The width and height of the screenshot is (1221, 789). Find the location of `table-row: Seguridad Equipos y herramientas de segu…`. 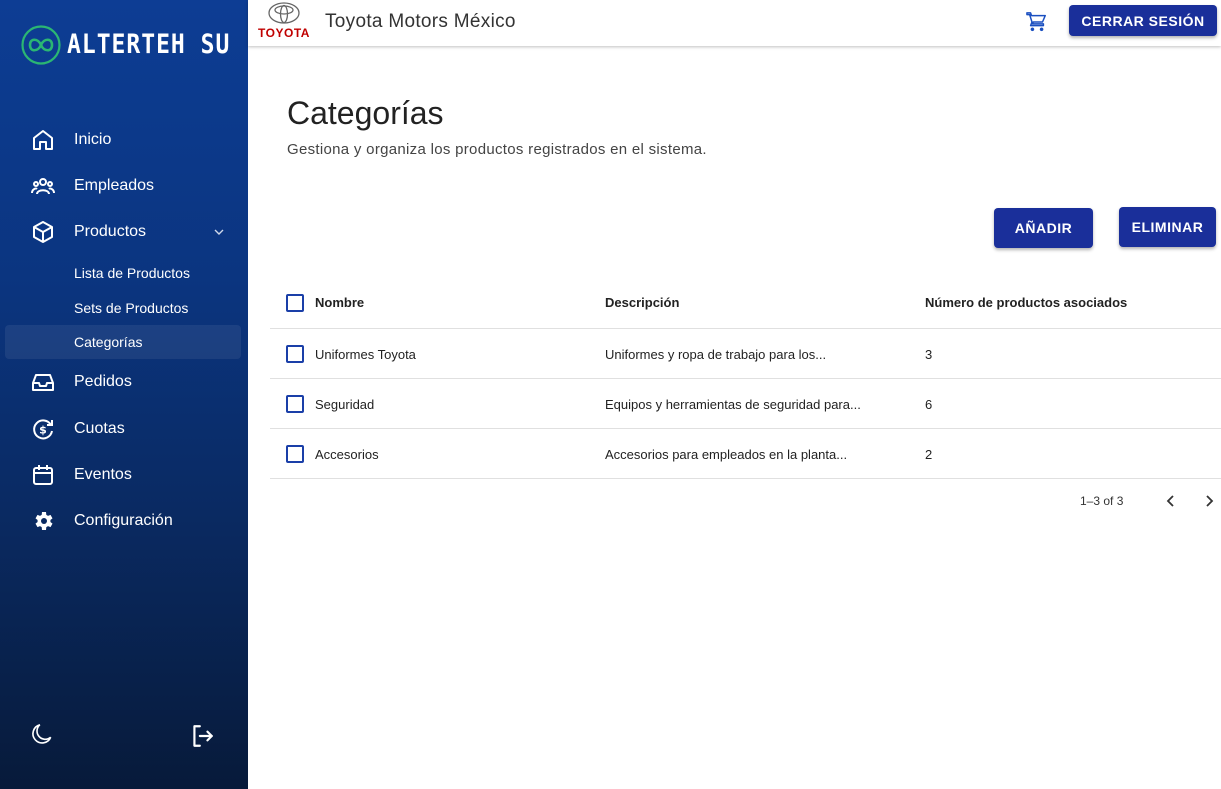

table-row: Seguridad Equipos y herramientas de segu… is located at coordinates (745, 404).